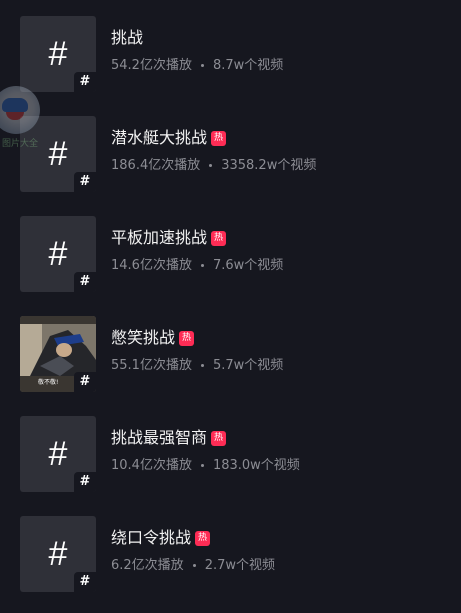 This screenshot has width=461, height=613. What do you see at coordinates (143, 337) in the screenshot?
I see `topic-title: 憋笑挑战` at bounding box center [143, 337].